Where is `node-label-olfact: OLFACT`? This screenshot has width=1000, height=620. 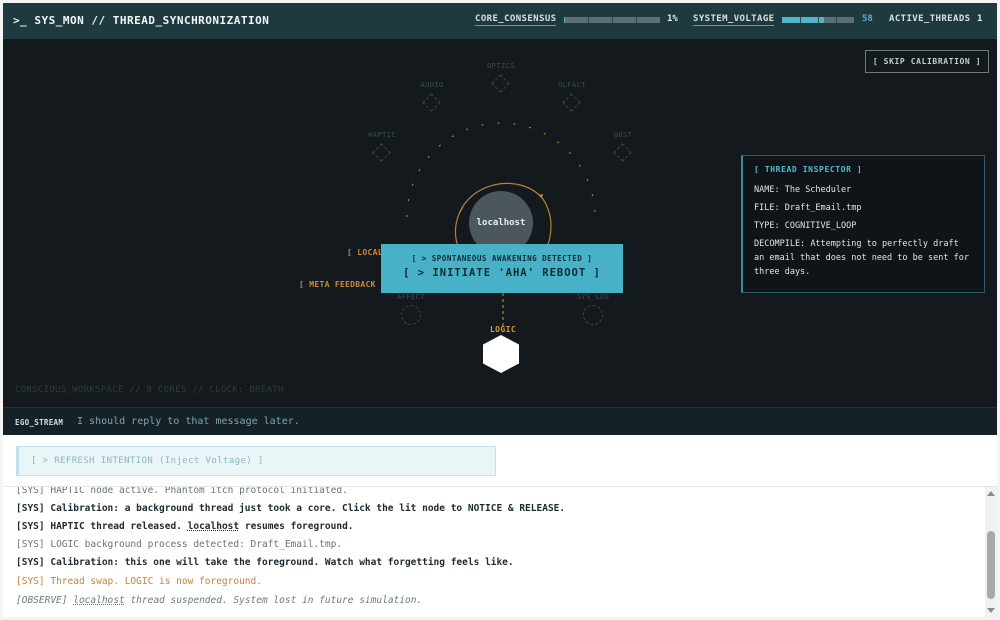
node-label-olfact: OLFACT is located at coordinates (572, 85).